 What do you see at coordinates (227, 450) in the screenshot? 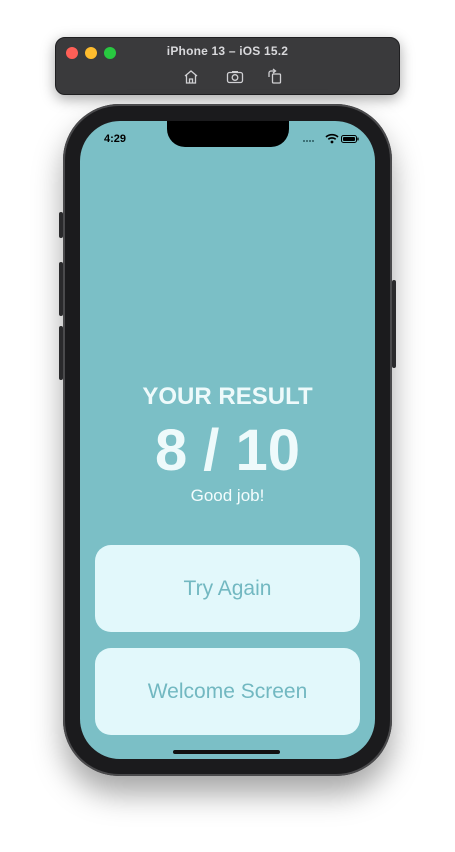
I see `score-value: 8 / 10` at bounding box center [227, 450].